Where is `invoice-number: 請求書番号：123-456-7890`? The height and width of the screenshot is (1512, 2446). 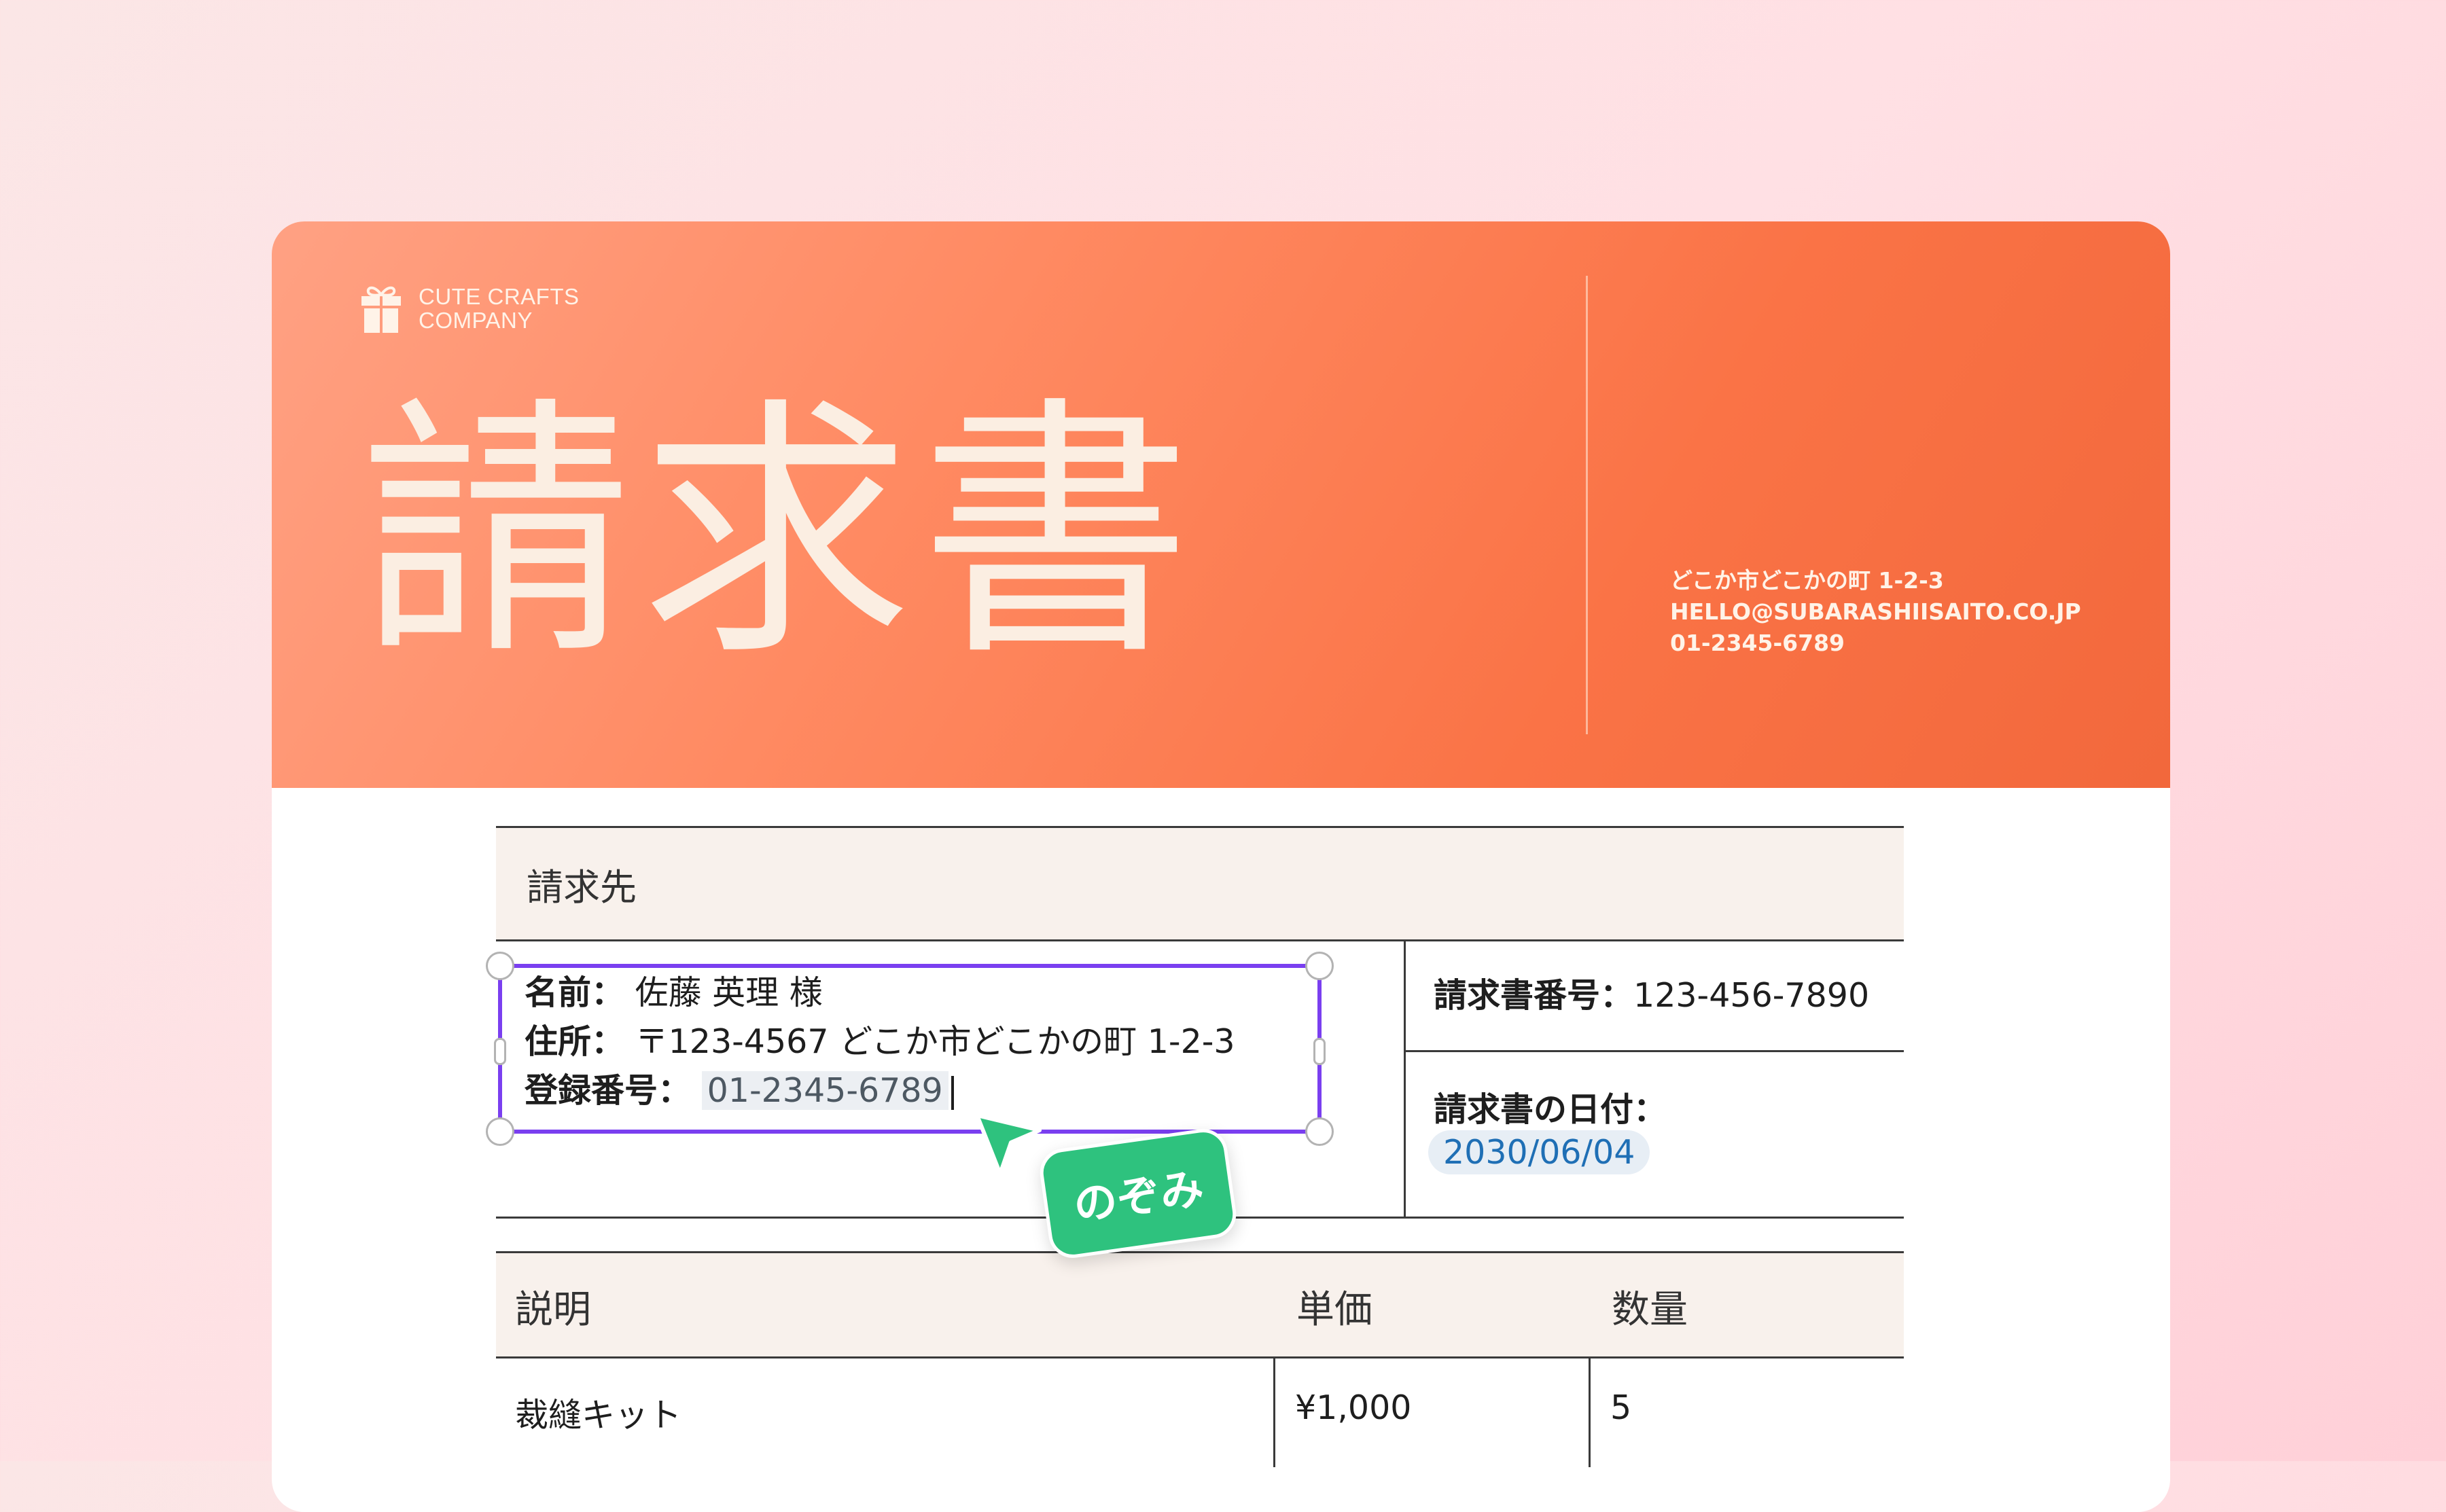 invoice-number: 請求書番号：123-456-7890 is located at coordinates (1651, 993).